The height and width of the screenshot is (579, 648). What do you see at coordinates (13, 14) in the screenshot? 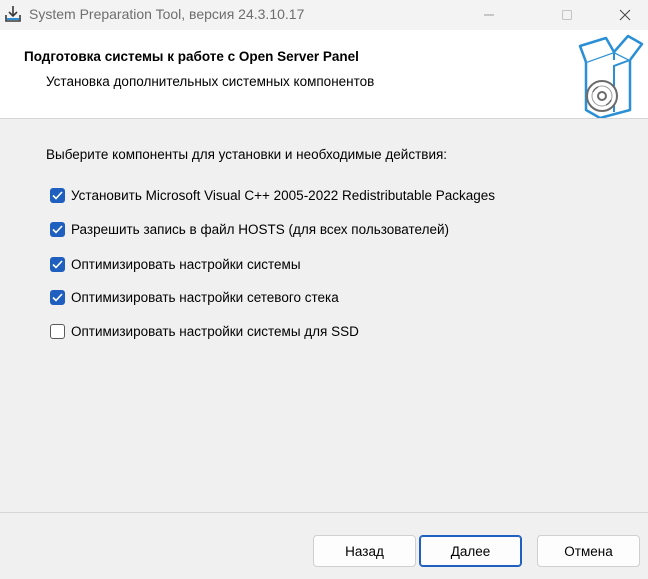
I see `download-installer-icon` at bounding box center [13, 14].